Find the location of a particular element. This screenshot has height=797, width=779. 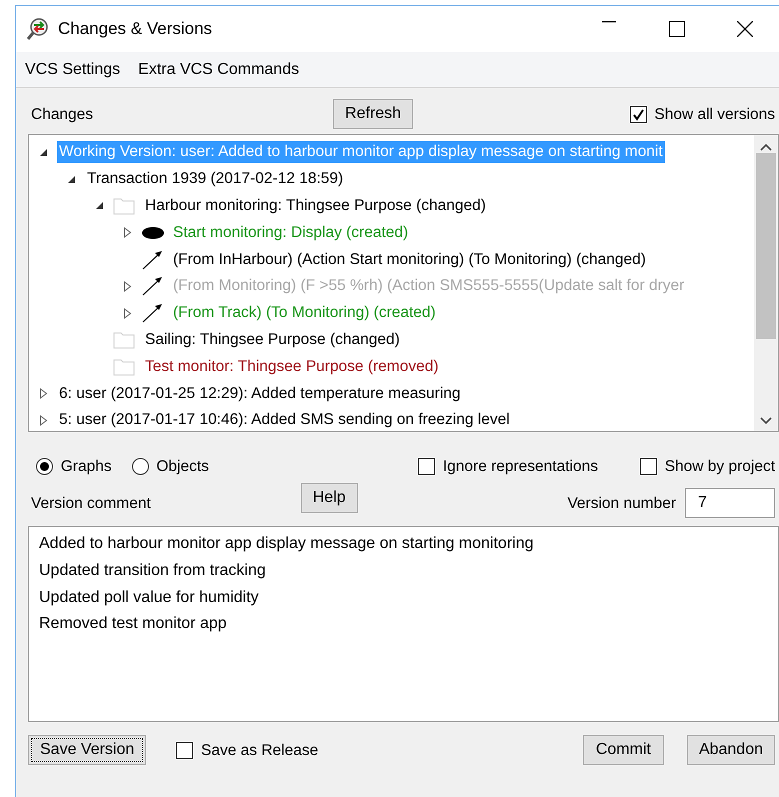

tree-item: 5: user (2017-01-17 10:46): Added SMS sending on freezing level is located at coordinates (284, 420).